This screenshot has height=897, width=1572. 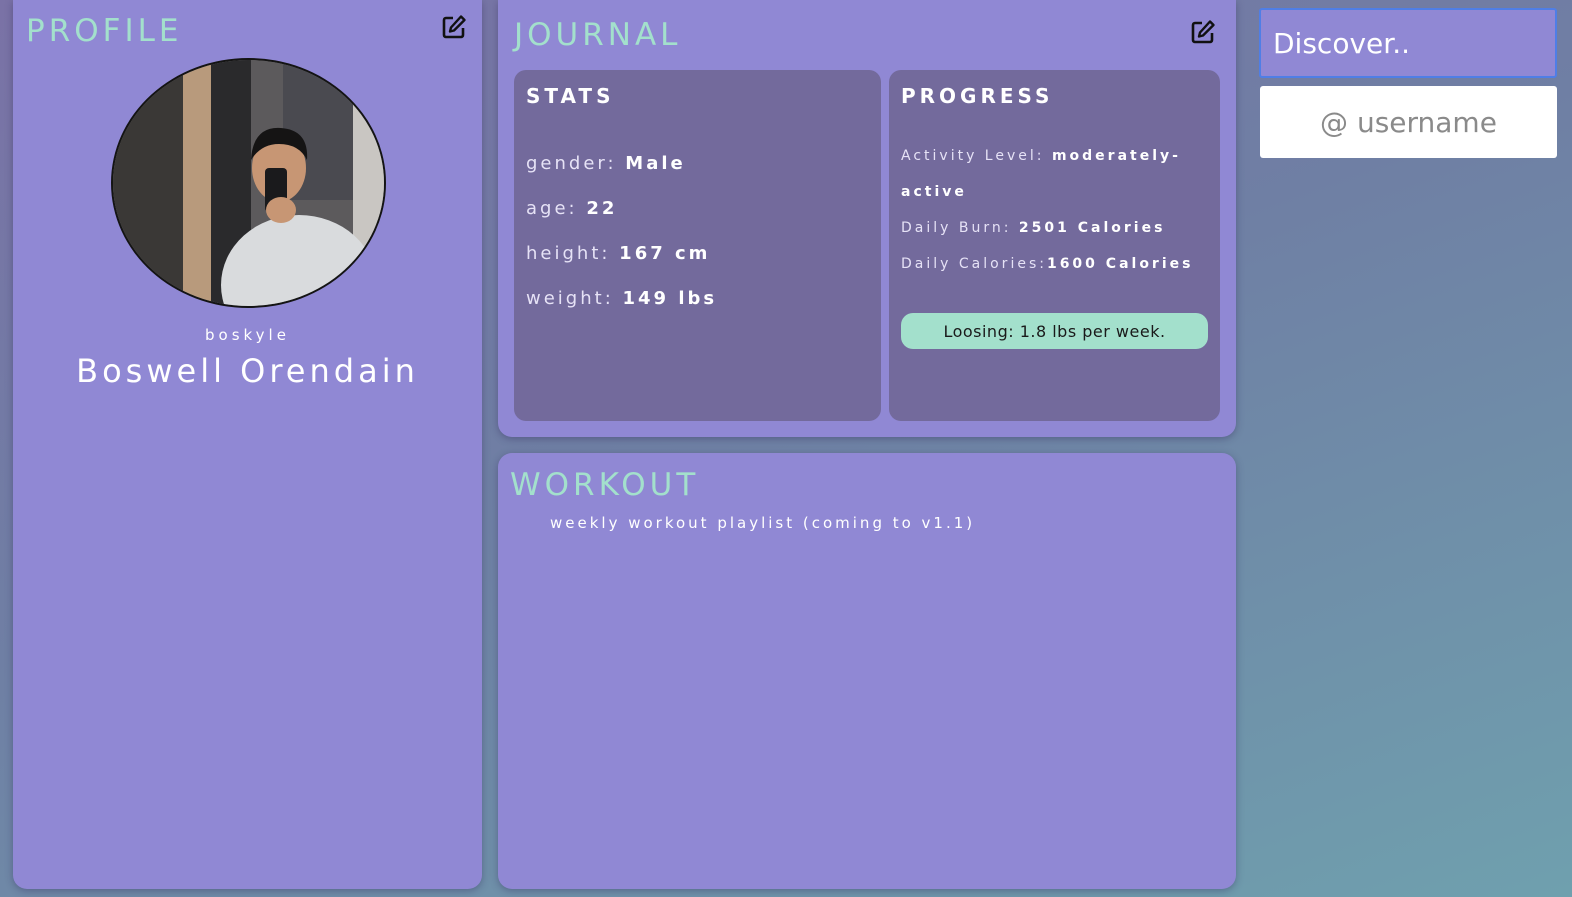 I want to click on stat-age: age: 22, so click(x=571, y=208).